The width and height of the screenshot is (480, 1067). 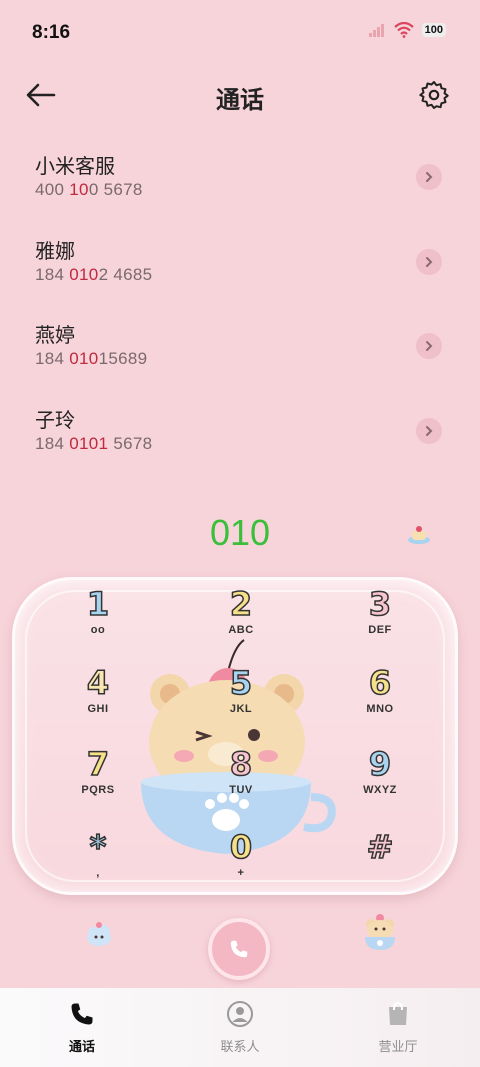 I want to click on gear-icon, so click(x=434, y=95).